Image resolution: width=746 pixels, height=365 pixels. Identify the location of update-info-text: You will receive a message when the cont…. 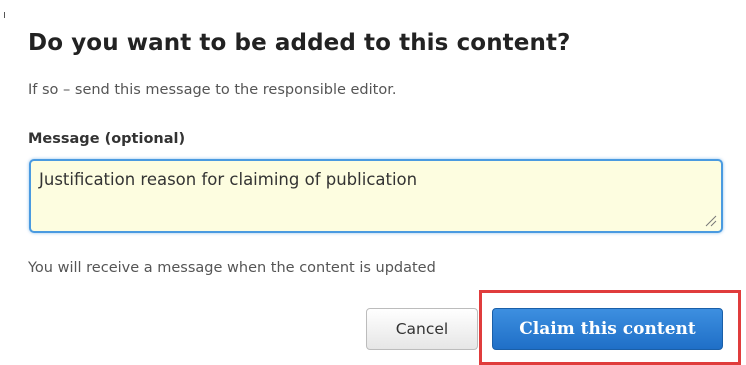
(232, 268).